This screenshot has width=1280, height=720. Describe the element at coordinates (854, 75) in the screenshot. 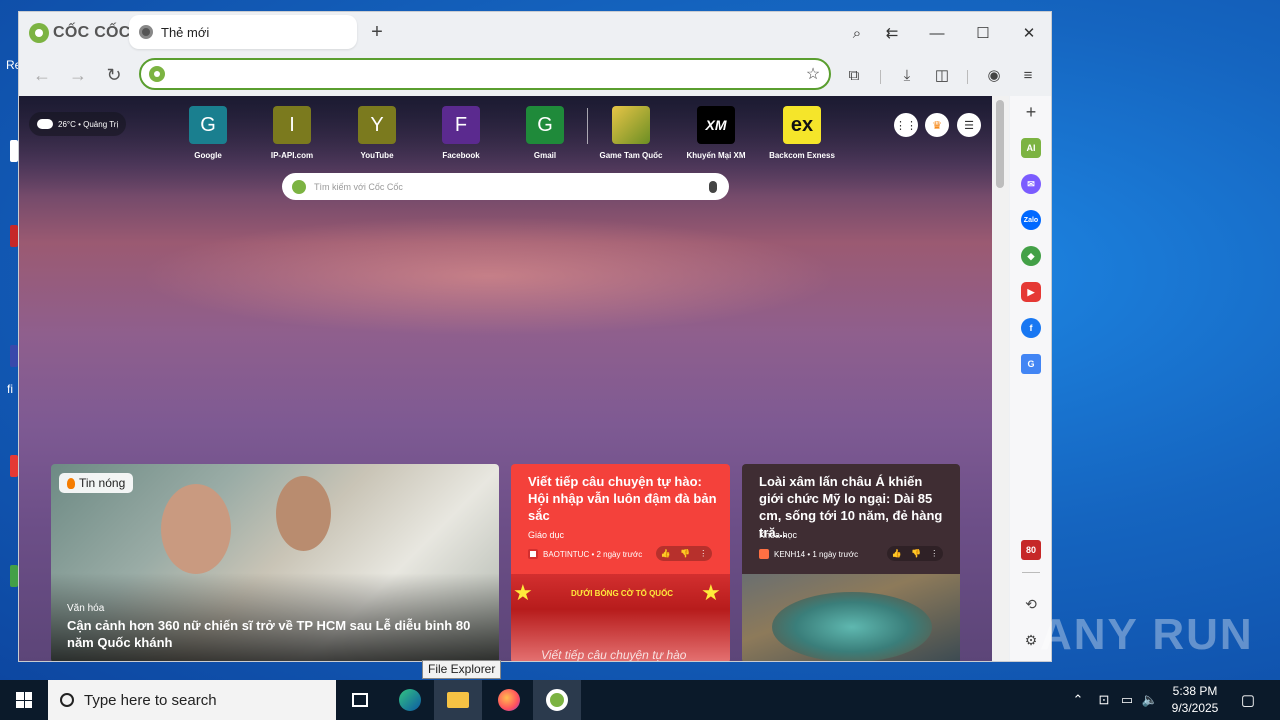

I see `extensions-icon: ⧉` at that location.